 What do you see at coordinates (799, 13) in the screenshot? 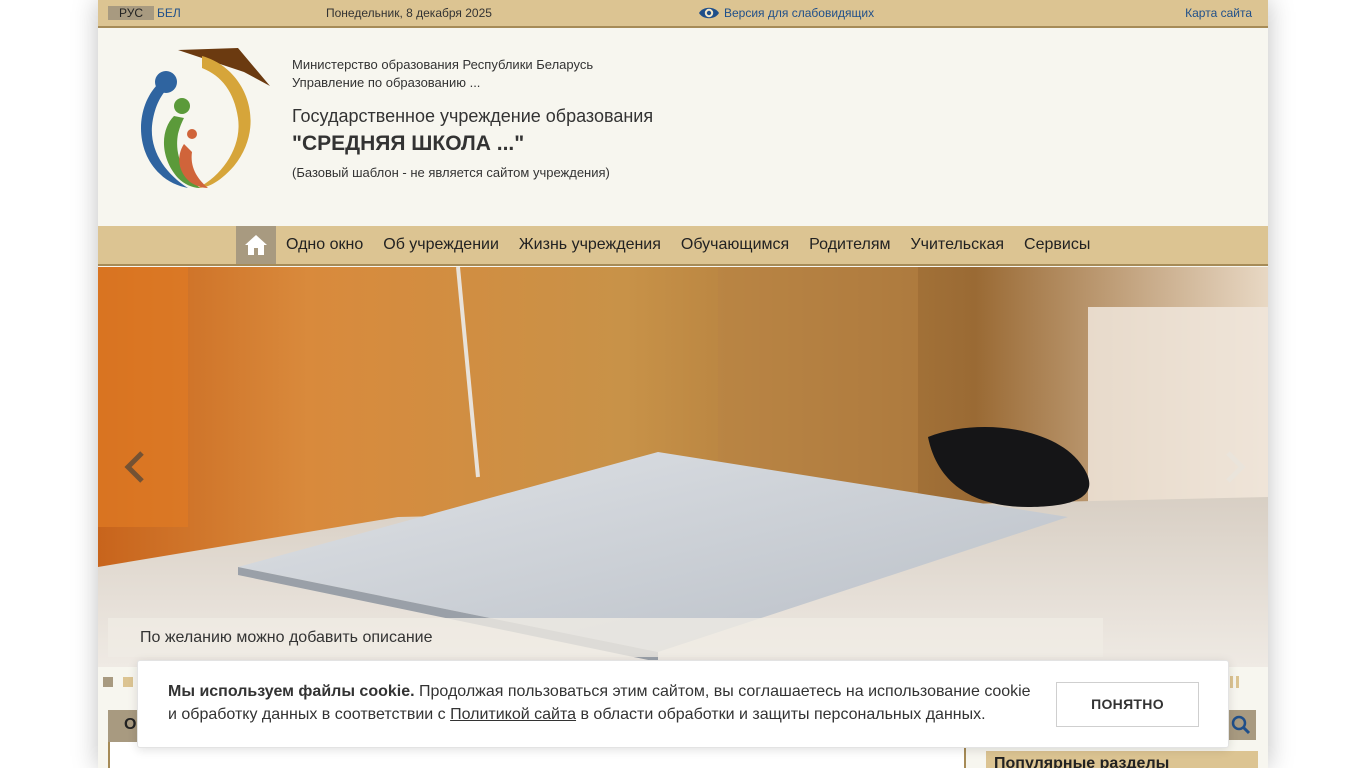
I see `low-vision-label: Версия для слабовидящих` at bounding box center [799, 13].